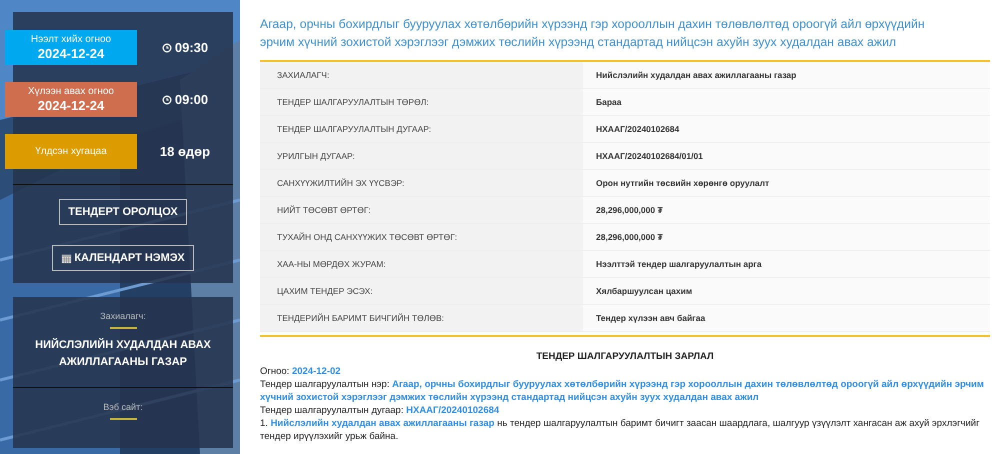 Image resolution: width=1000 pixels, height=454 pixels. Describe the element at coordinates (622, 391) in the screenshot. I see `announcement-text: Тендер шалгаруулалтын нэр: Агаар, орчны бохирдлыг бууруулах хөтөлбөрийн хүрээнд гэр хорооллын дахин төлөвлөлтөд ороогүй айл өрхүүдийн эрчим хүчний зохистой хэрэглээг дэмжих төслийн хүрээнд стандартад нийцсэн ахуйн зуух худалдан авах ажил` at that location.